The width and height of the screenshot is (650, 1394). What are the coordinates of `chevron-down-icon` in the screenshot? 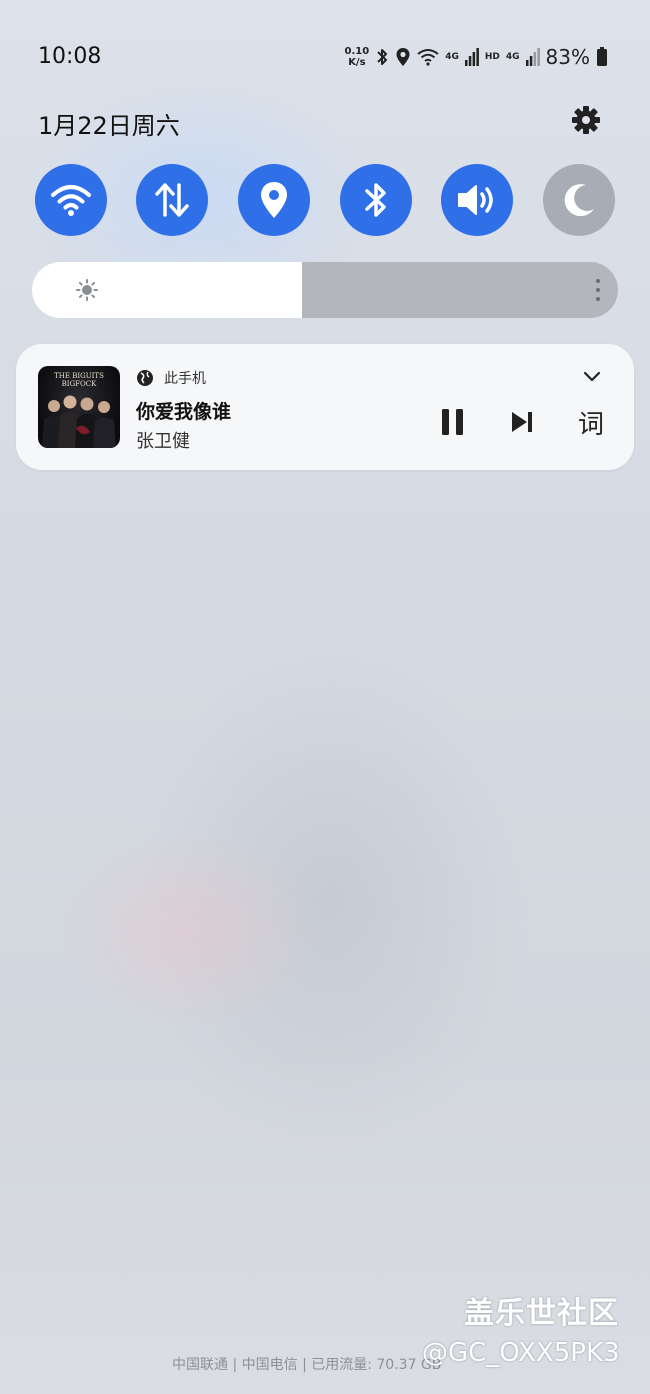 It's located at (592, 376).